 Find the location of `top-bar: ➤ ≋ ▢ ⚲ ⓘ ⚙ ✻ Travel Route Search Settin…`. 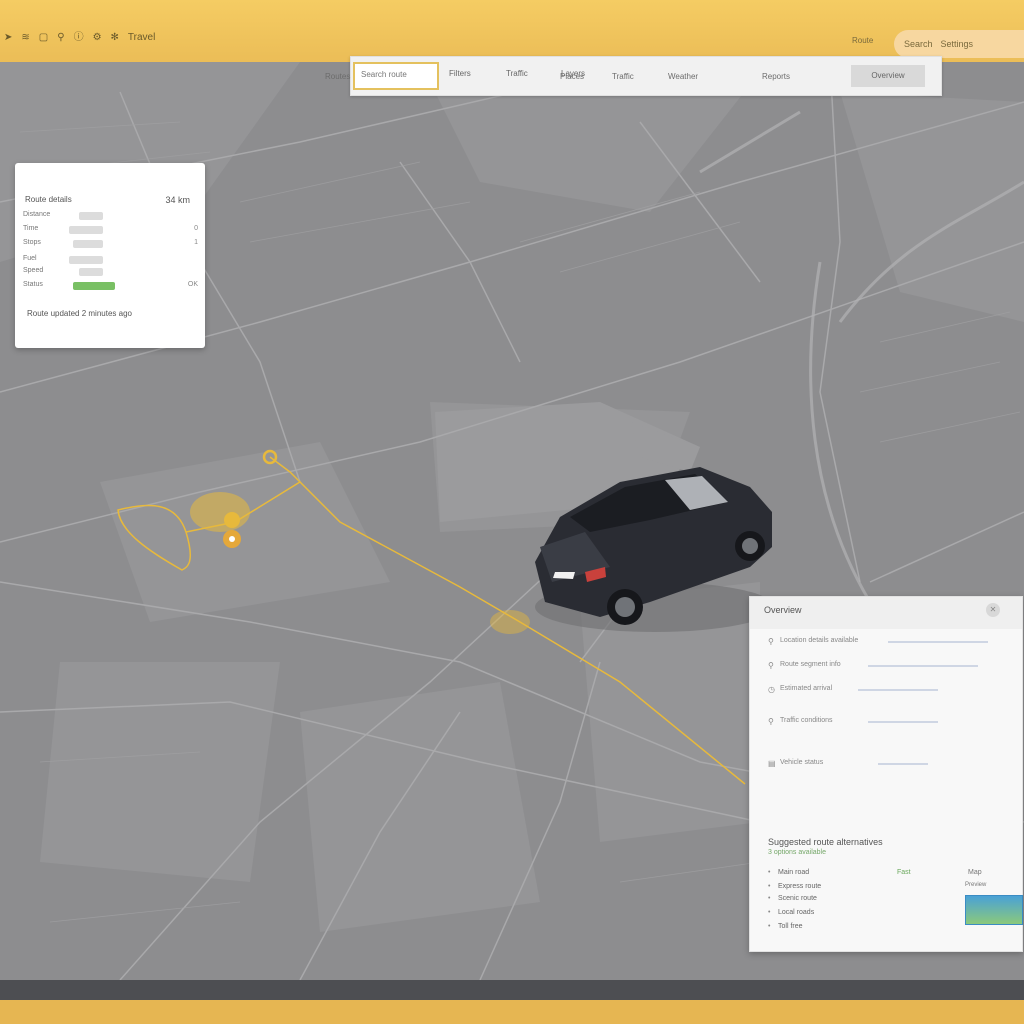

top-bar: ➤ ≋ ▢ ⚲ ⓘ ⚙ ✻ Travel Route Search Settin… is located at coordinates (512, 31).